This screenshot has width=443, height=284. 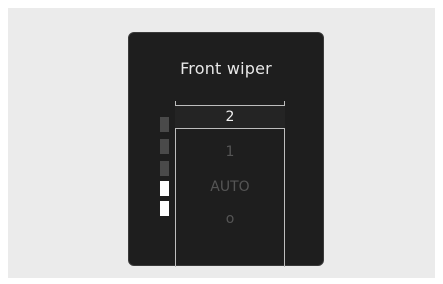 I want to click on wiper-option-1: 1, so click(x=230, y=152).